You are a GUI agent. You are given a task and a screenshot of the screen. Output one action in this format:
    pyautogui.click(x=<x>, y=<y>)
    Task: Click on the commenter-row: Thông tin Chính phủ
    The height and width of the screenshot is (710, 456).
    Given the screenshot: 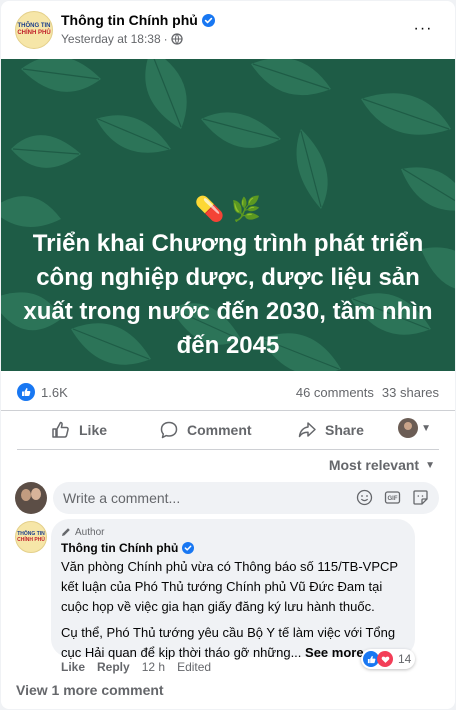 What is the action you would take?
    pyautogui.click(x=233, y=548)
    